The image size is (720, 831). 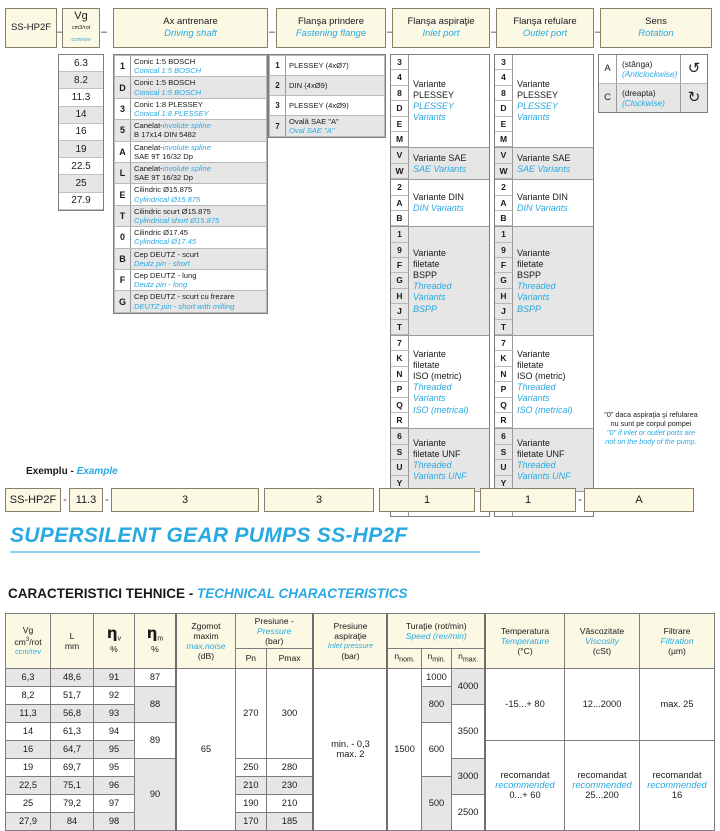 I want to click on outlet-port-code: V, so click(x=503, y=156).